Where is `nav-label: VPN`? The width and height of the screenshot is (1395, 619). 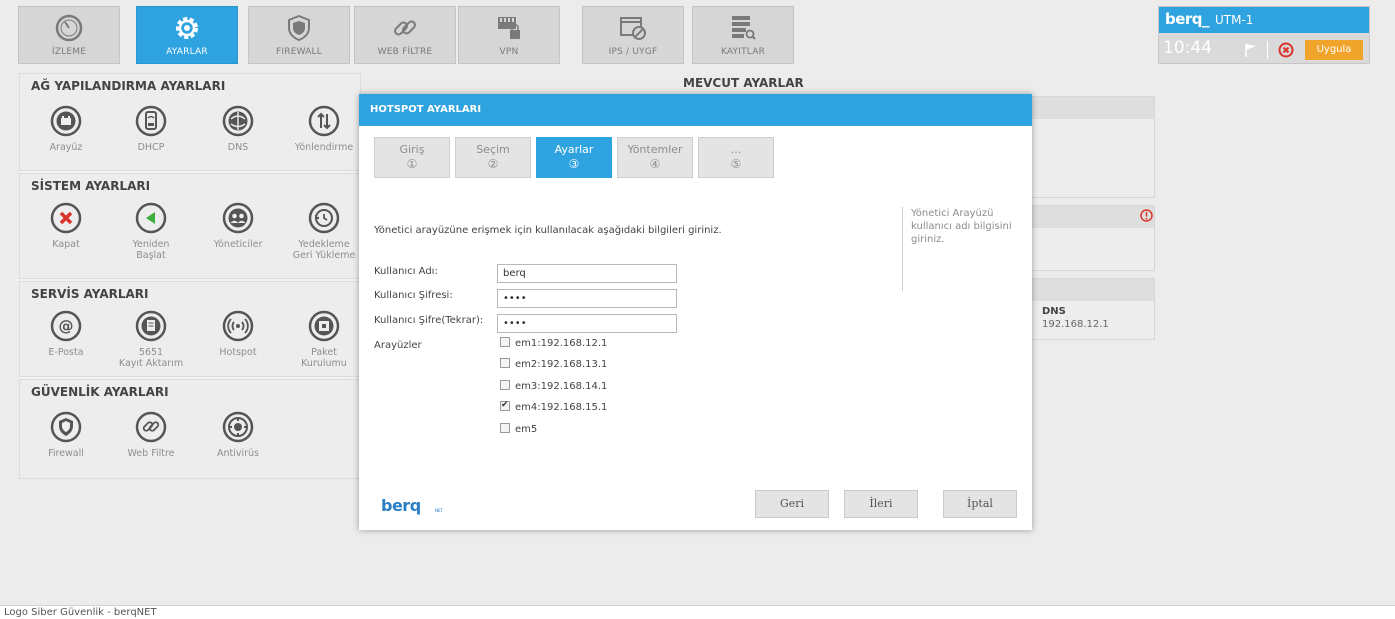
nav-label: VPN is located at coordinates (509, 52).